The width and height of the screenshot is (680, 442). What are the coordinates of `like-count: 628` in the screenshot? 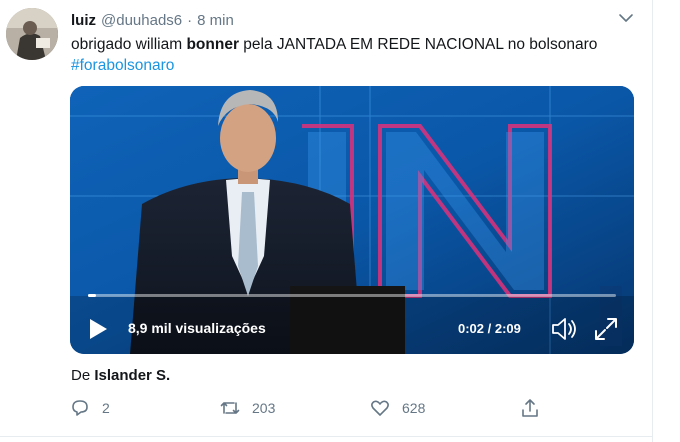 It's located at (414, 408).